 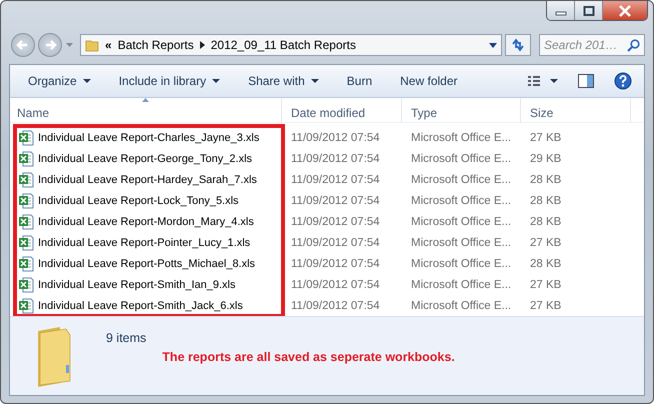 I want to click on file-name: Individual Leave Report-Hardey_Sarah_7.xls, so click(x=147, y=180).